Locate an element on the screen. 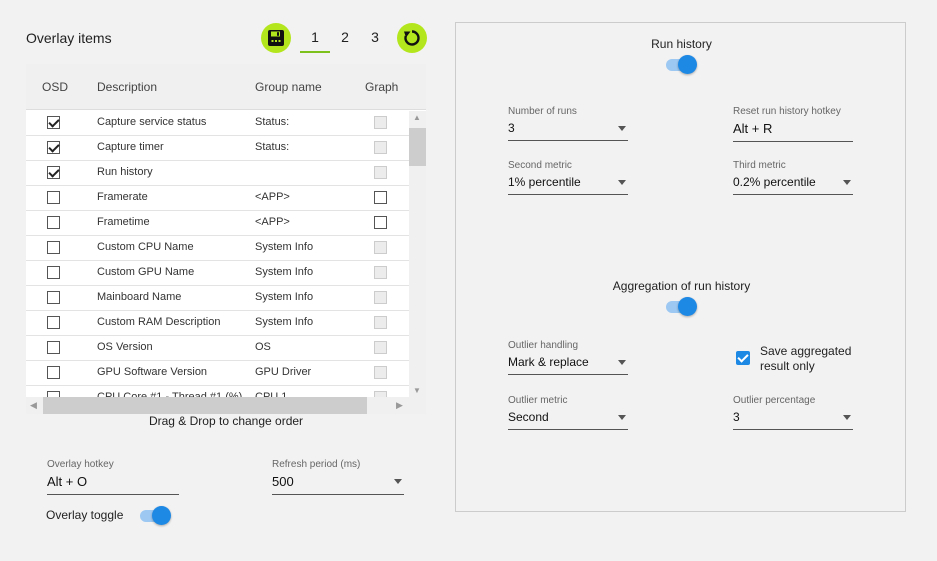  overlay-hotkey-field: Overlay hotkey Alt + O is located at coordinates (113, 477).